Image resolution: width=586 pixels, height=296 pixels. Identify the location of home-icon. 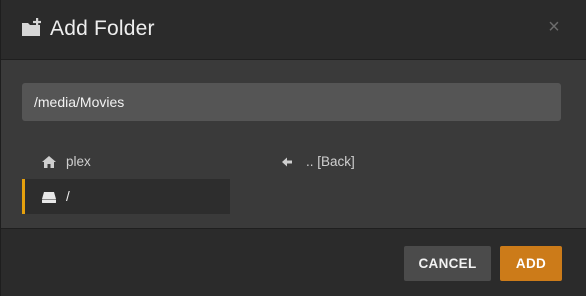
(49, 162).